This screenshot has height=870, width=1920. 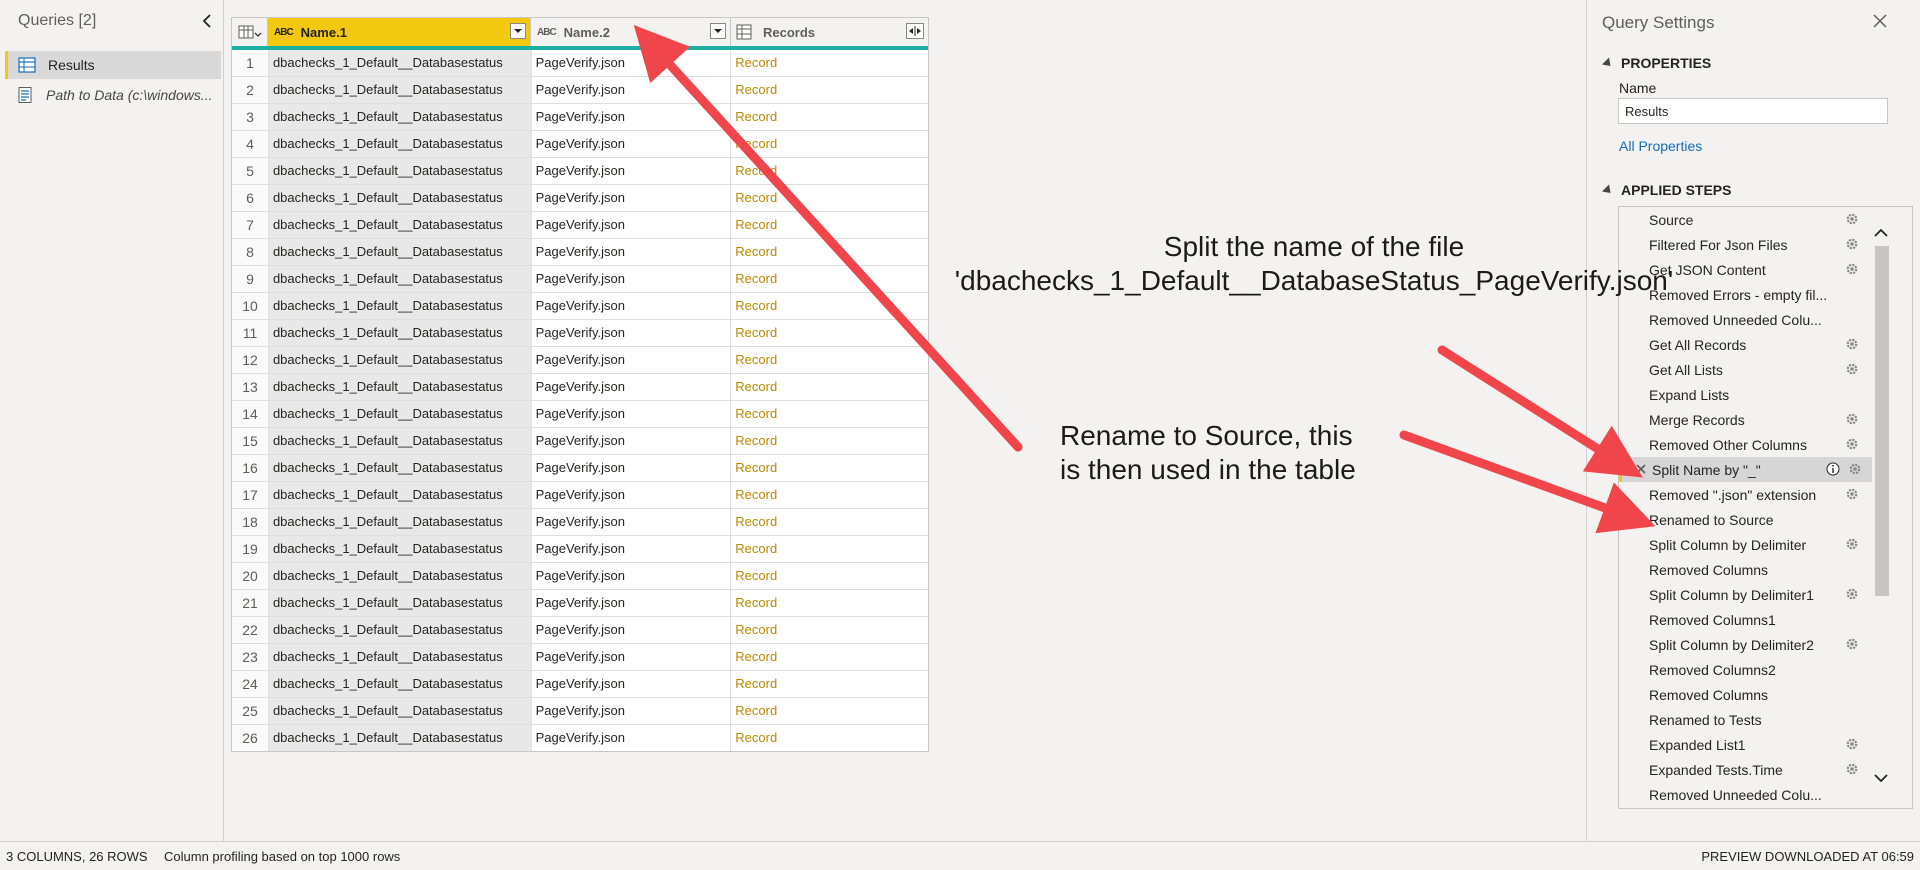 What do you see at coordinates (399, 32) in the screenshot?
I see `column-header-name1: ABC Name.1` at bounding box center [399, 32].